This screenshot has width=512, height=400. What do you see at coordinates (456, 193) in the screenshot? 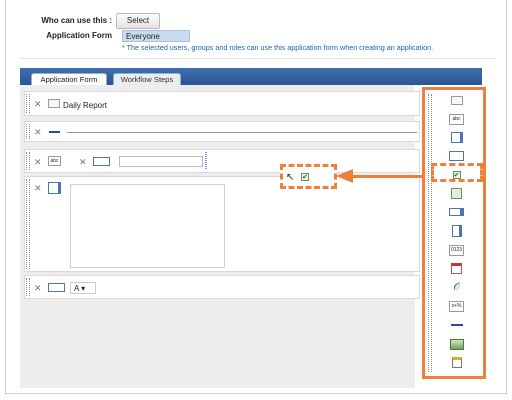
I see `image-field-icon` at bounding box center [456, 193].